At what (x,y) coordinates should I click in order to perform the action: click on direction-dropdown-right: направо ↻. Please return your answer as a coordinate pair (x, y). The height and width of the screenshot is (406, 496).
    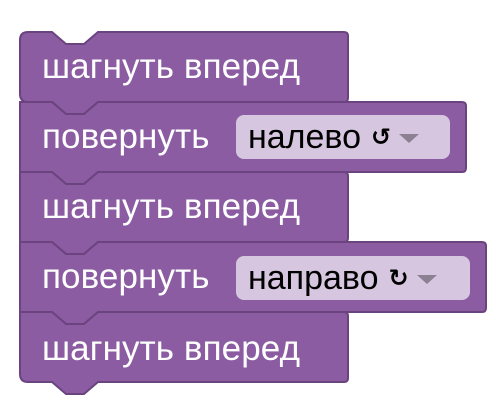
    Looking at the image, I should click on (353, 278).